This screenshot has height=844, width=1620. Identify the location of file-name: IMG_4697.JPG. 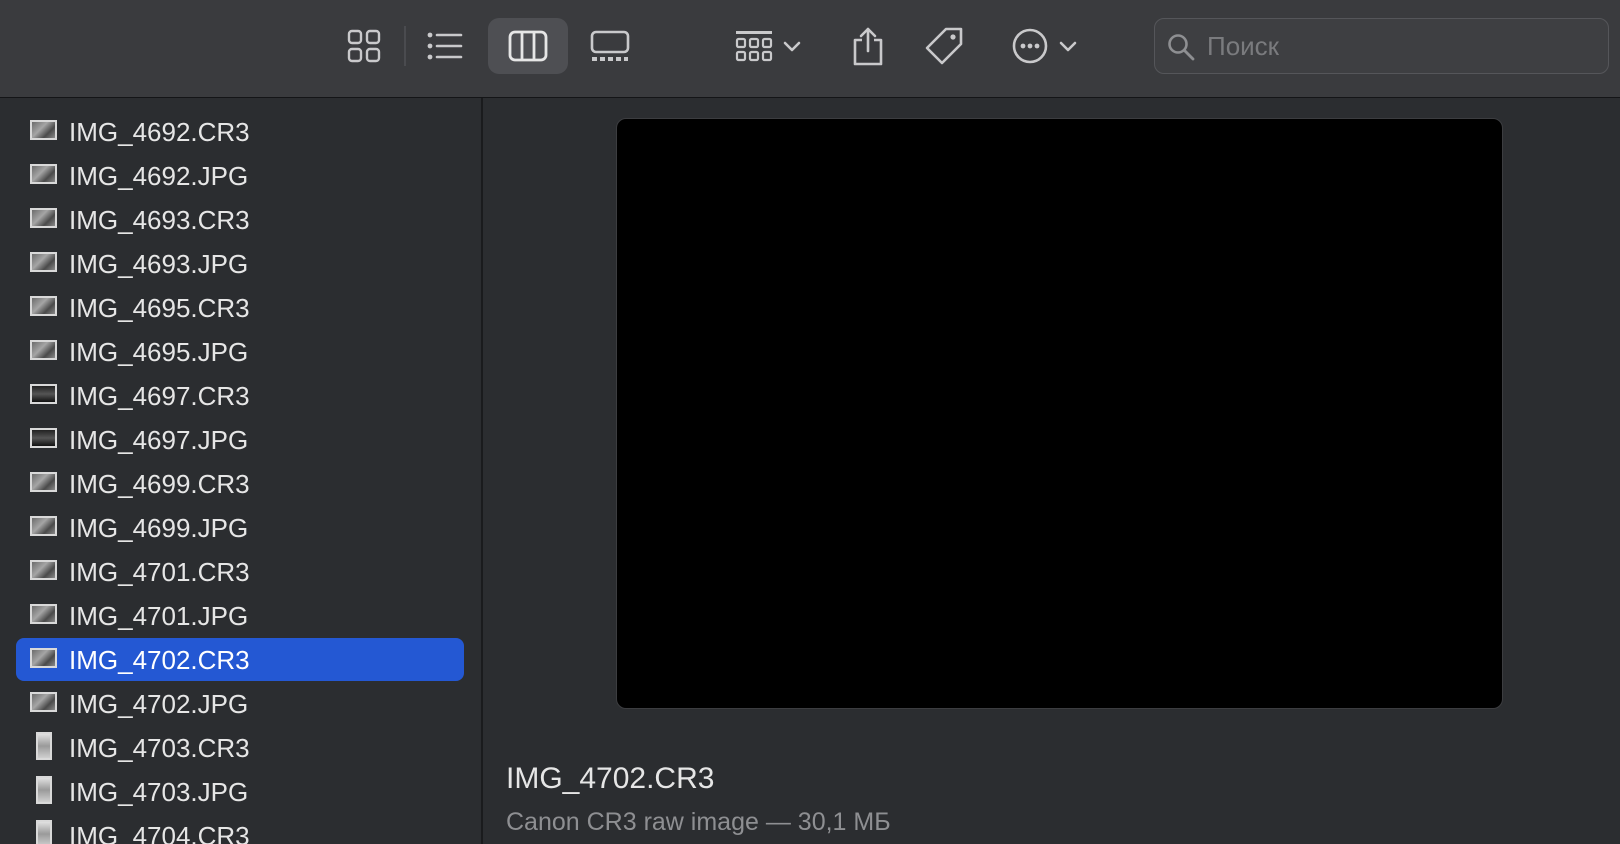
(159, 440).